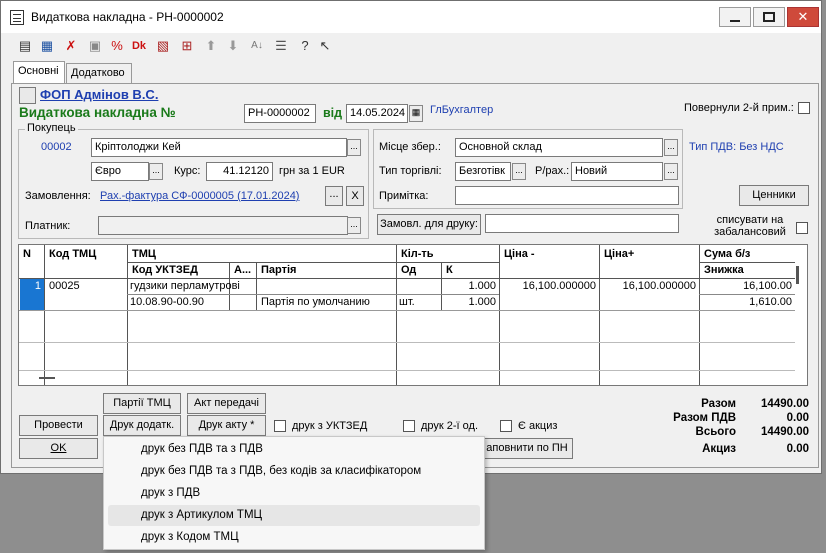  Describe the element at coordinates (409, 426) in the screenshot. I see `print-2nd-checkbox` at that location.